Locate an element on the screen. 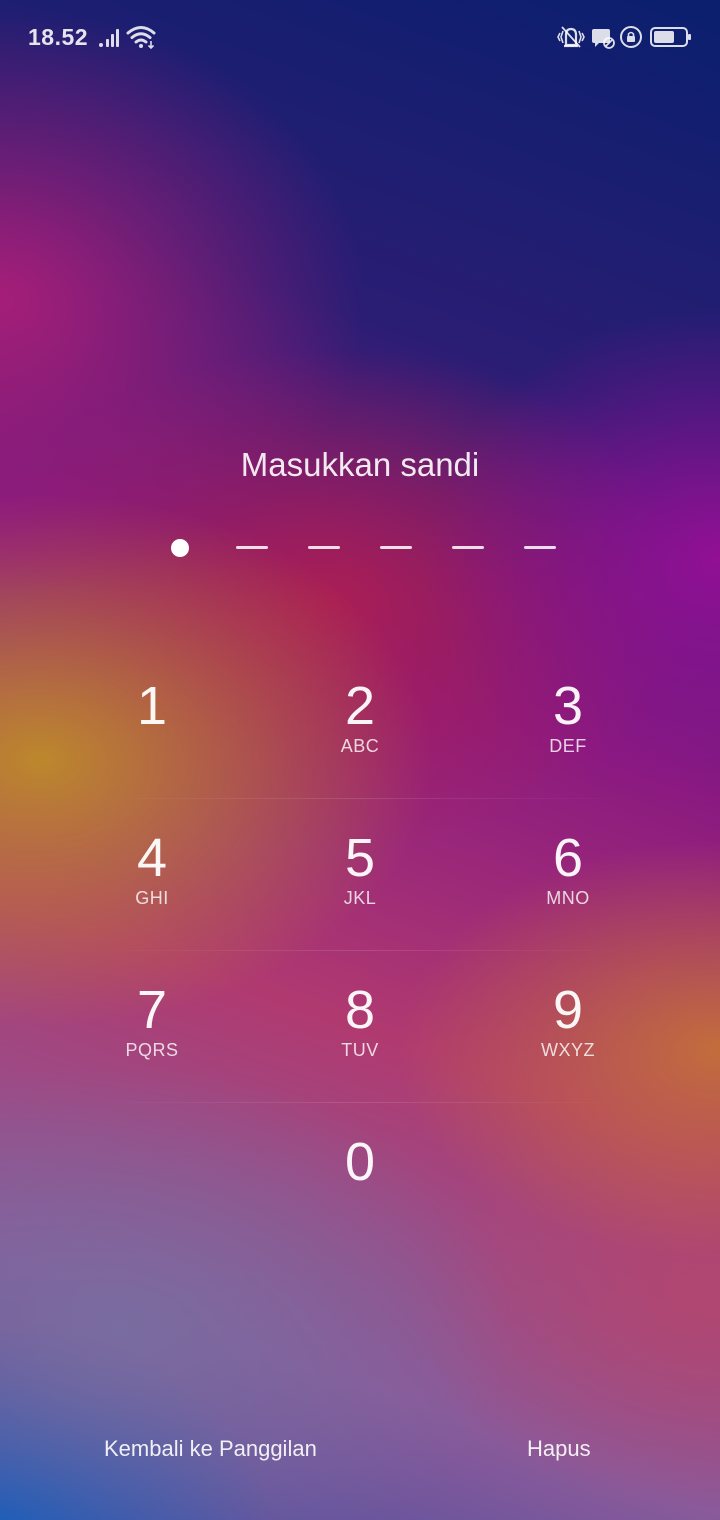 The width and height of the screenshot is (720, 1520). key-digit: 2 is located at coordinates (360, 706).